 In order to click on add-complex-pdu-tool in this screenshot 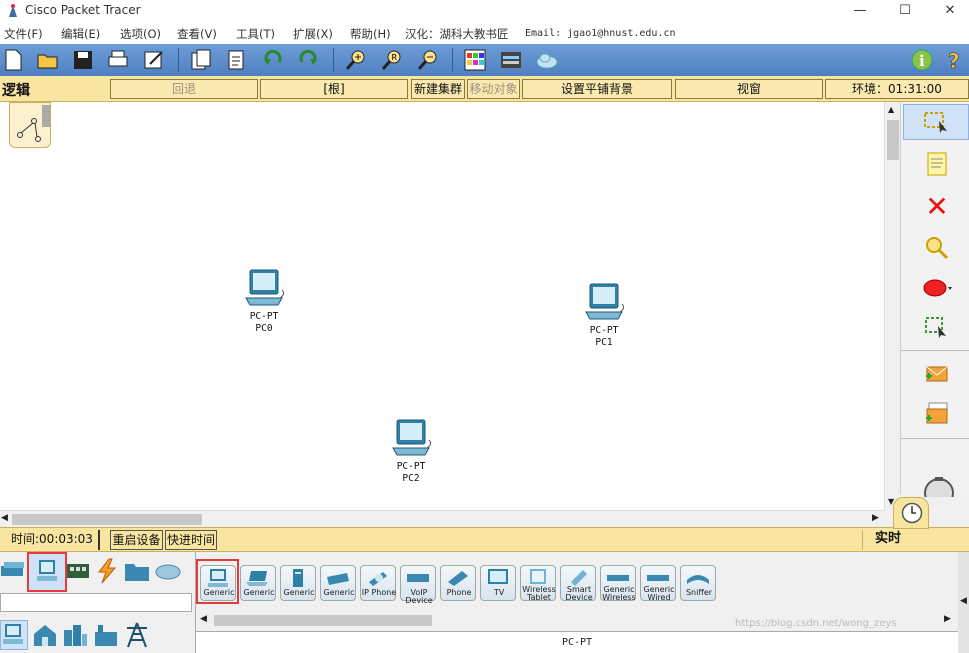, I will do `click(937, 414)`.